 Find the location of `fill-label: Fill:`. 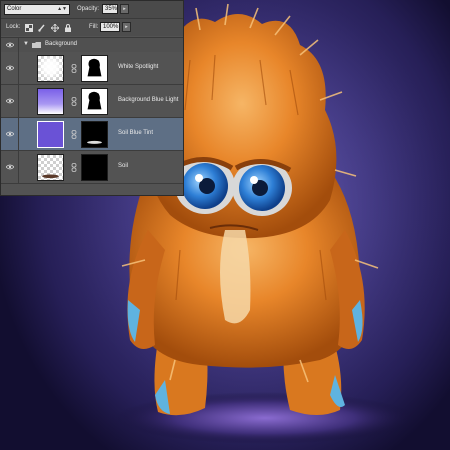

fill-label: Fill: is located at coordinates (94, 27).